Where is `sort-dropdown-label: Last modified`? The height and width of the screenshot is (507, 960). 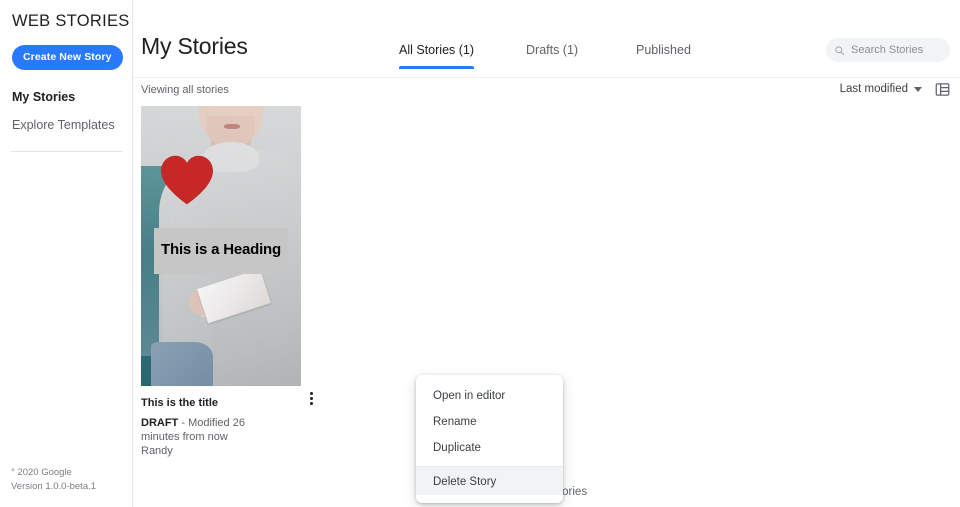 sort-dropdown-label: Last modified is located at coordinates (873, 89).